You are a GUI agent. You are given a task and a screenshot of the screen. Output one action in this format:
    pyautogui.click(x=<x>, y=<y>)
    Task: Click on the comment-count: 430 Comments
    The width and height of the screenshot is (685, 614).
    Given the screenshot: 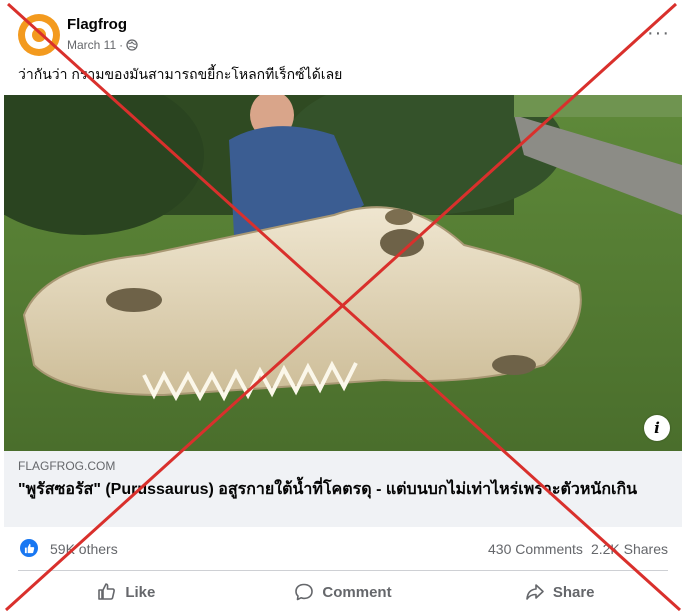 What is the action you would take?
    pyautogui.click(x=535, y=549)
    